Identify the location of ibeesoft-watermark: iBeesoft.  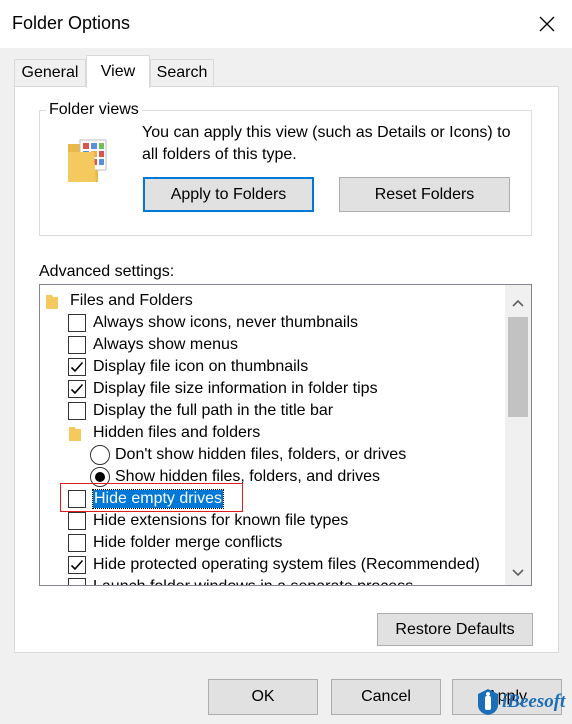
(520, 702).